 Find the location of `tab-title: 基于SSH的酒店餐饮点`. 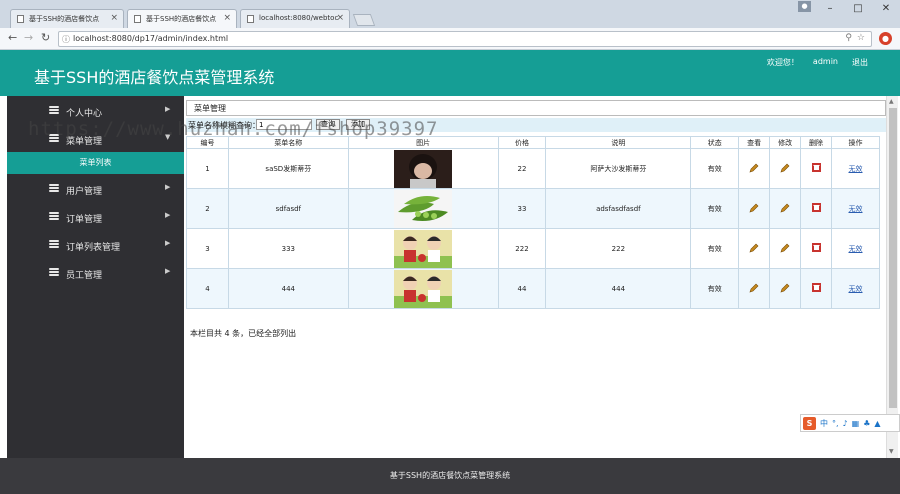

tab-title: 基于SSH的酒店餐饮点 is located at coordinates (64, 19).